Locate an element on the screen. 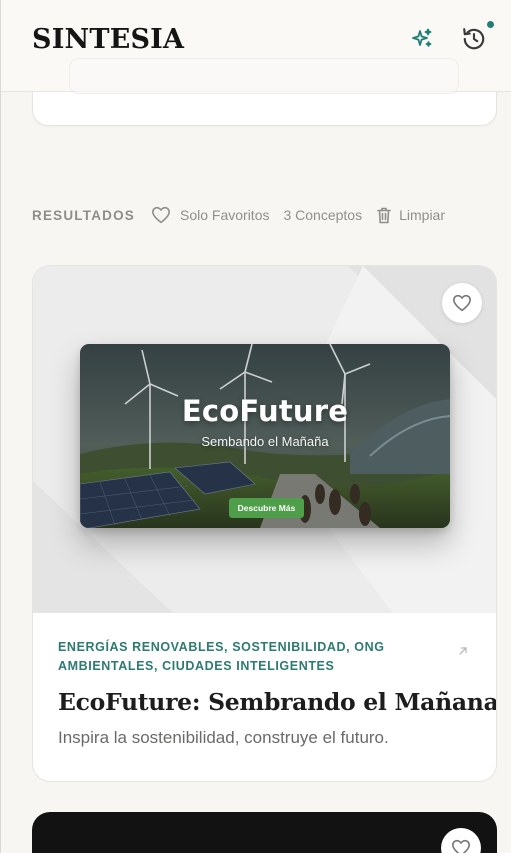  concept-card is located at coordinates (264, 832).